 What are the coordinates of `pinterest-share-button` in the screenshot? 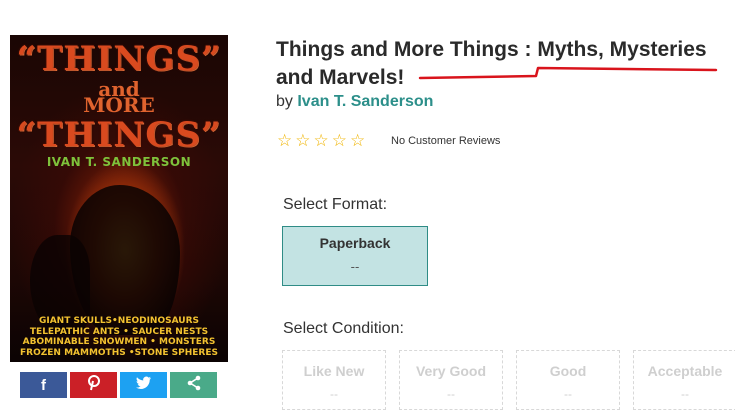 It's located at (93, 385).